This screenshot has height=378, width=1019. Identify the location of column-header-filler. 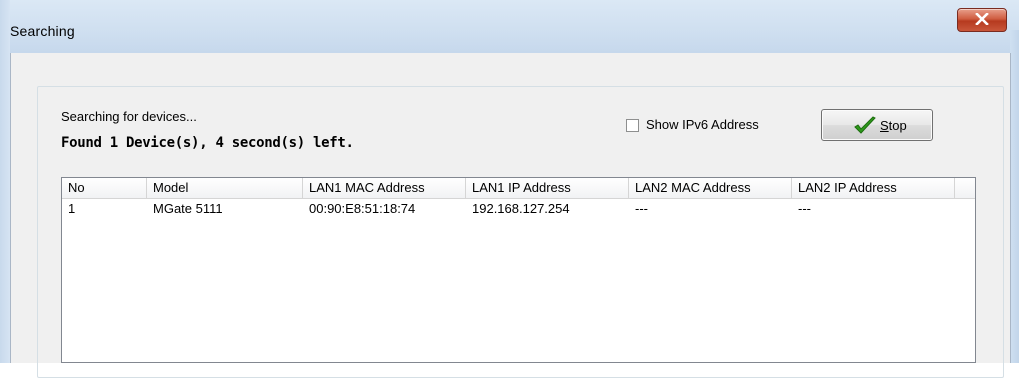
(965, 188).